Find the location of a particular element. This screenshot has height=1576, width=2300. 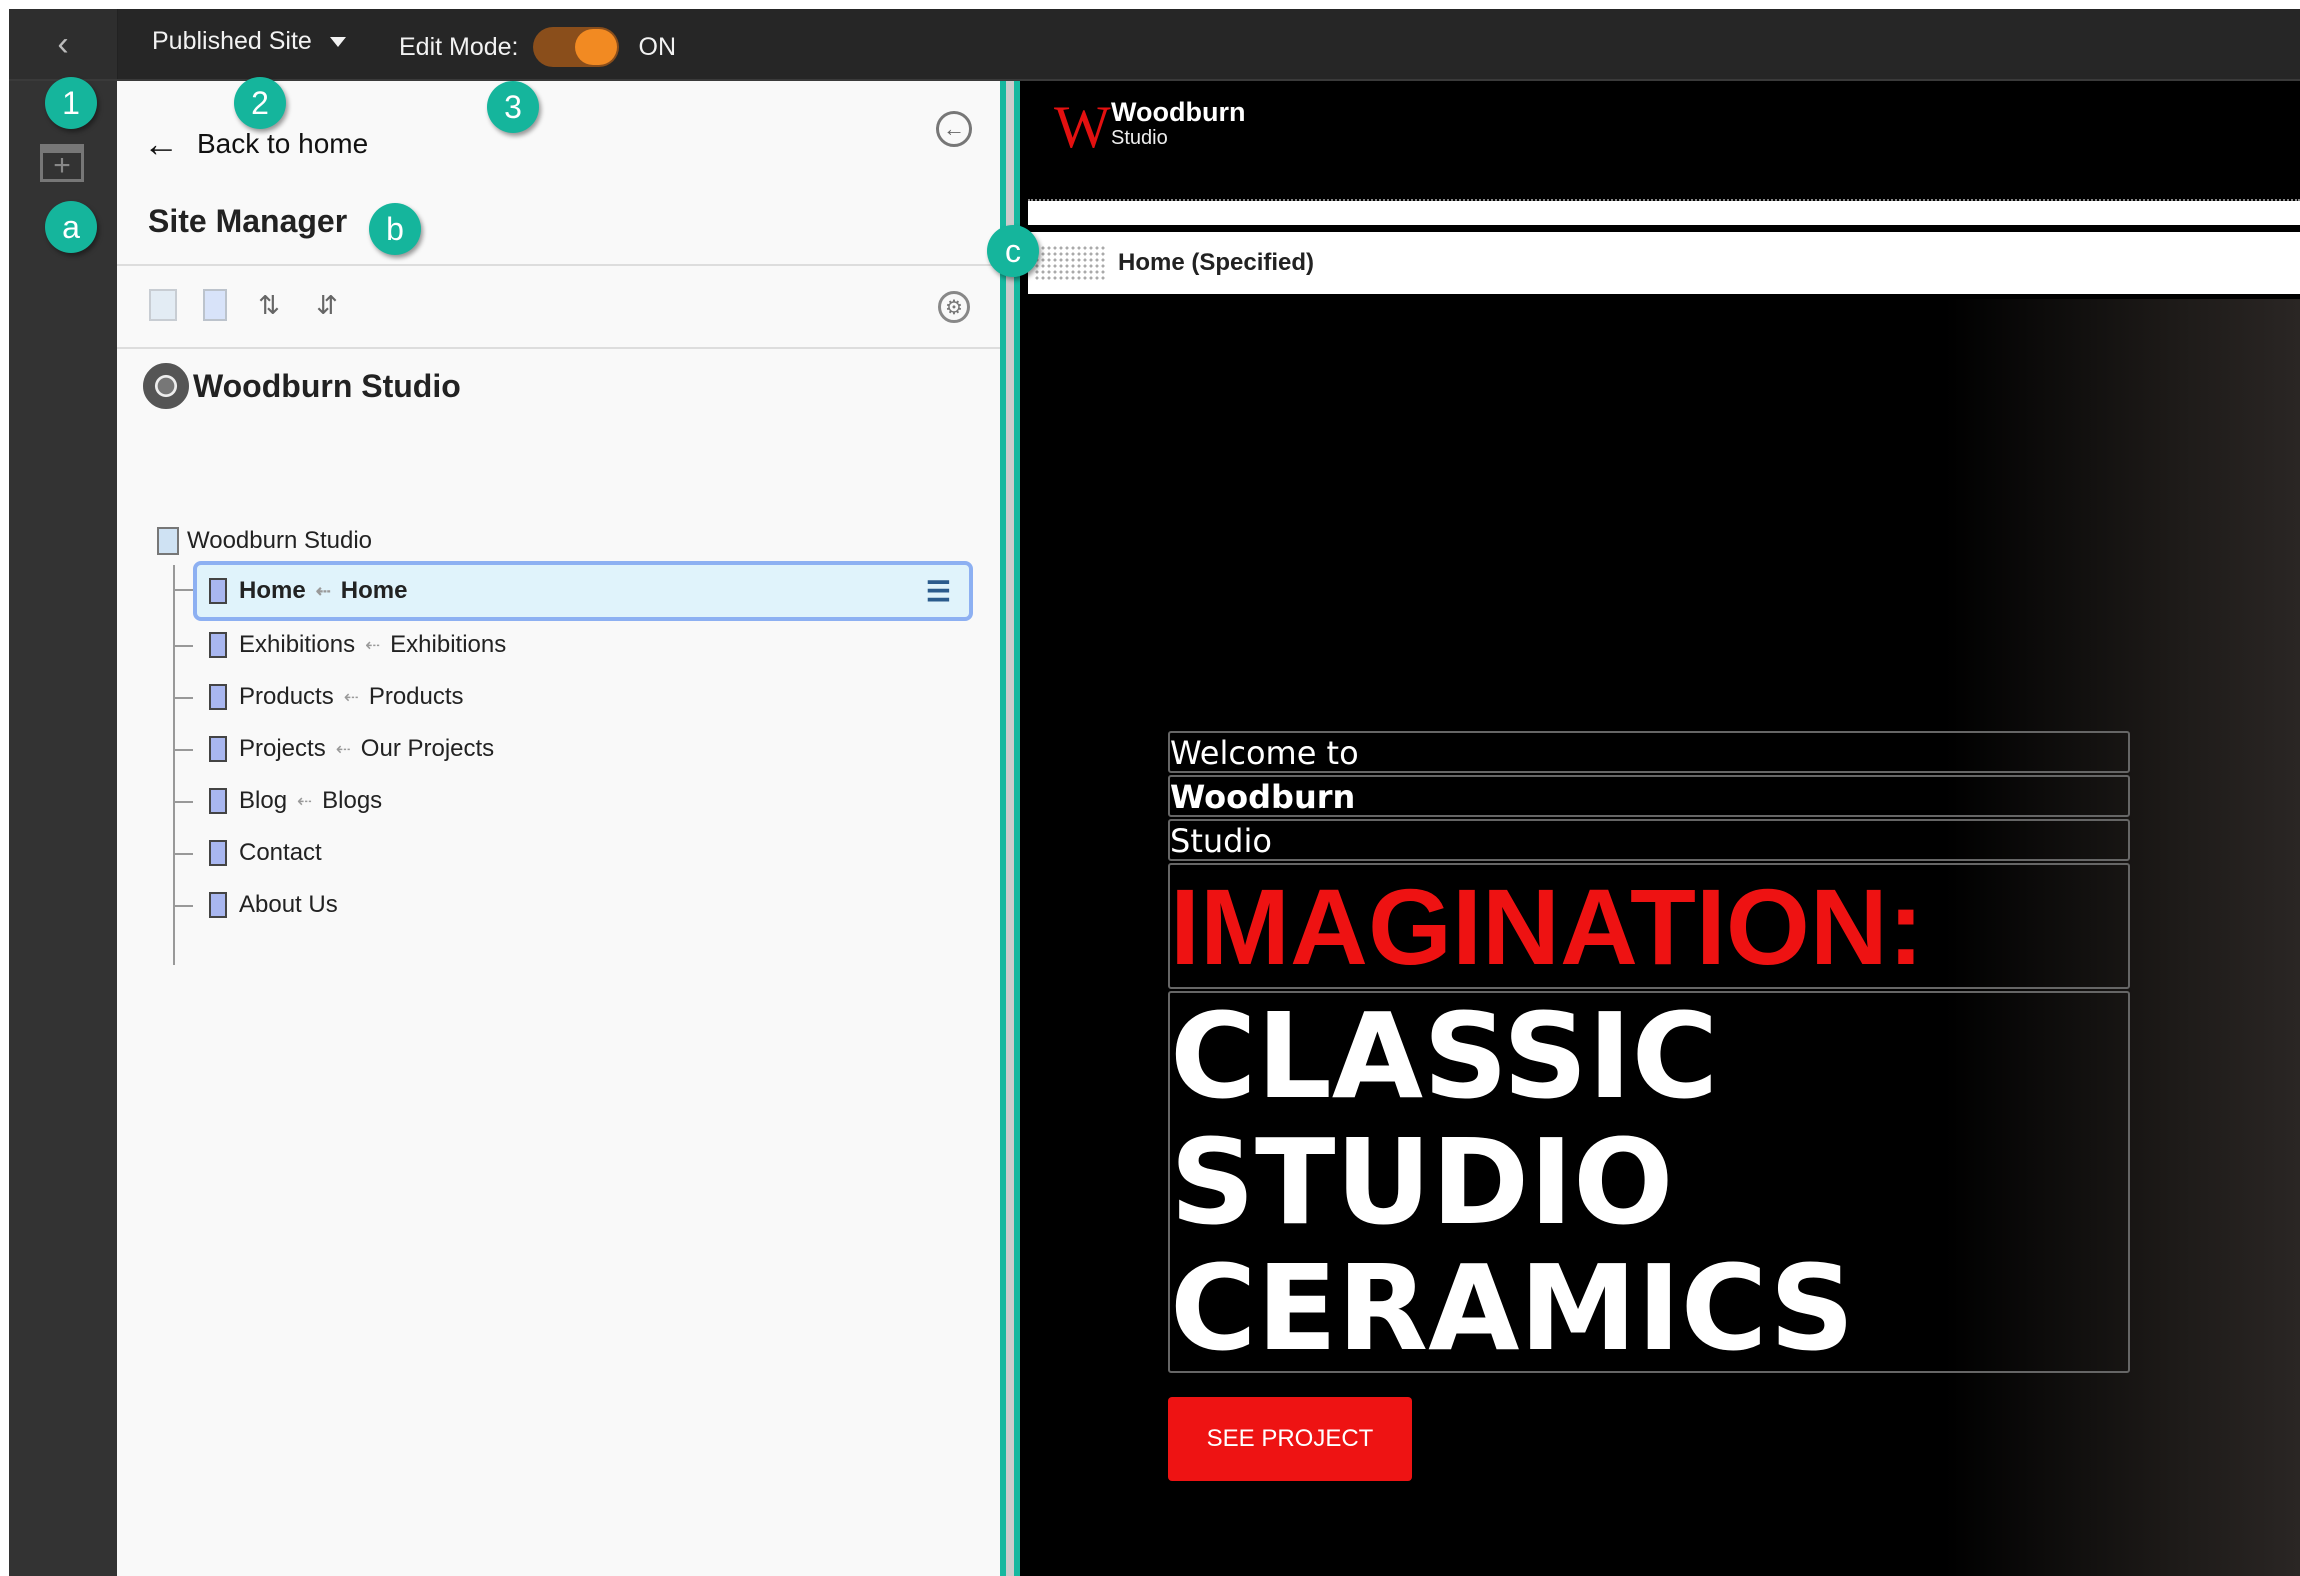

drag-grip-icon is located at coordinates (1070, 263).